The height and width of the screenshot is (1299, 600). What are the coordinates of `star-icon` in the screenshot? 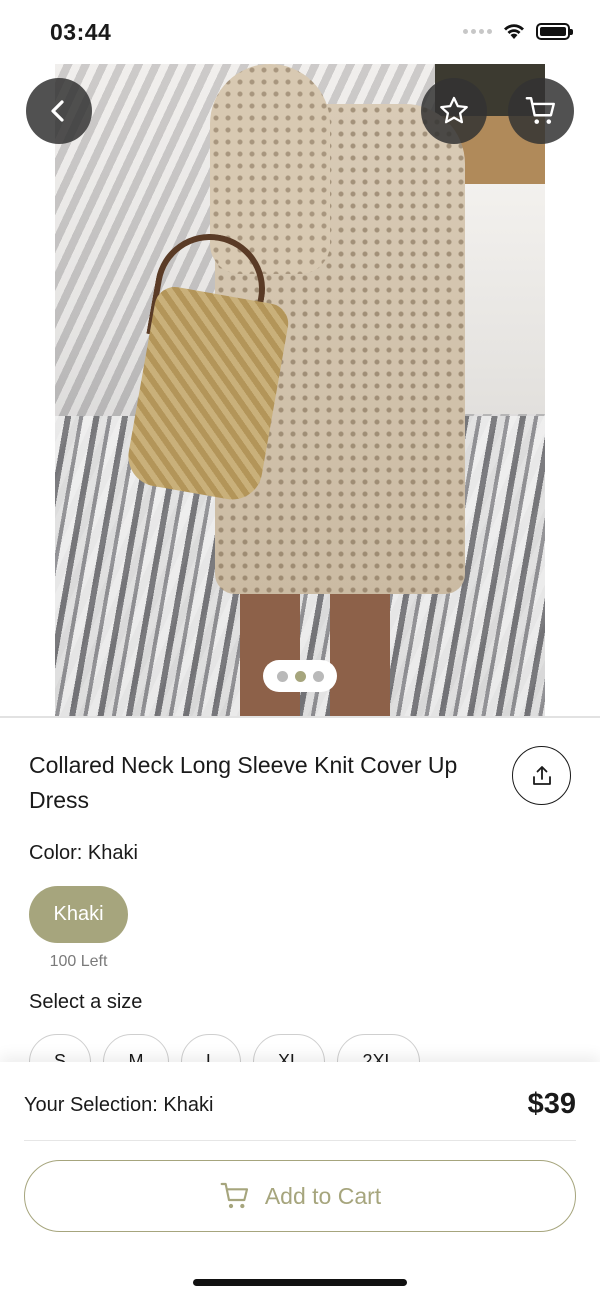 It's located at (454, 110).